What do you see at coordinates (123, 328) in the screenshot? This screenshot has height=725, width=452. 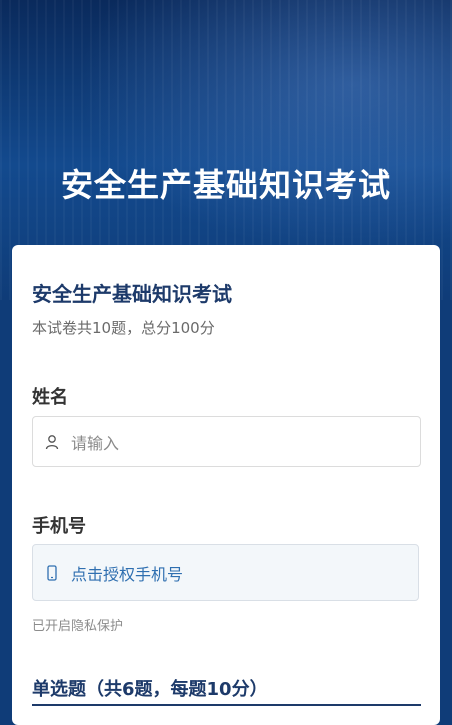 I see `exam-description: 本试卷共10题，总分100分` at bounding box center [123, 328].